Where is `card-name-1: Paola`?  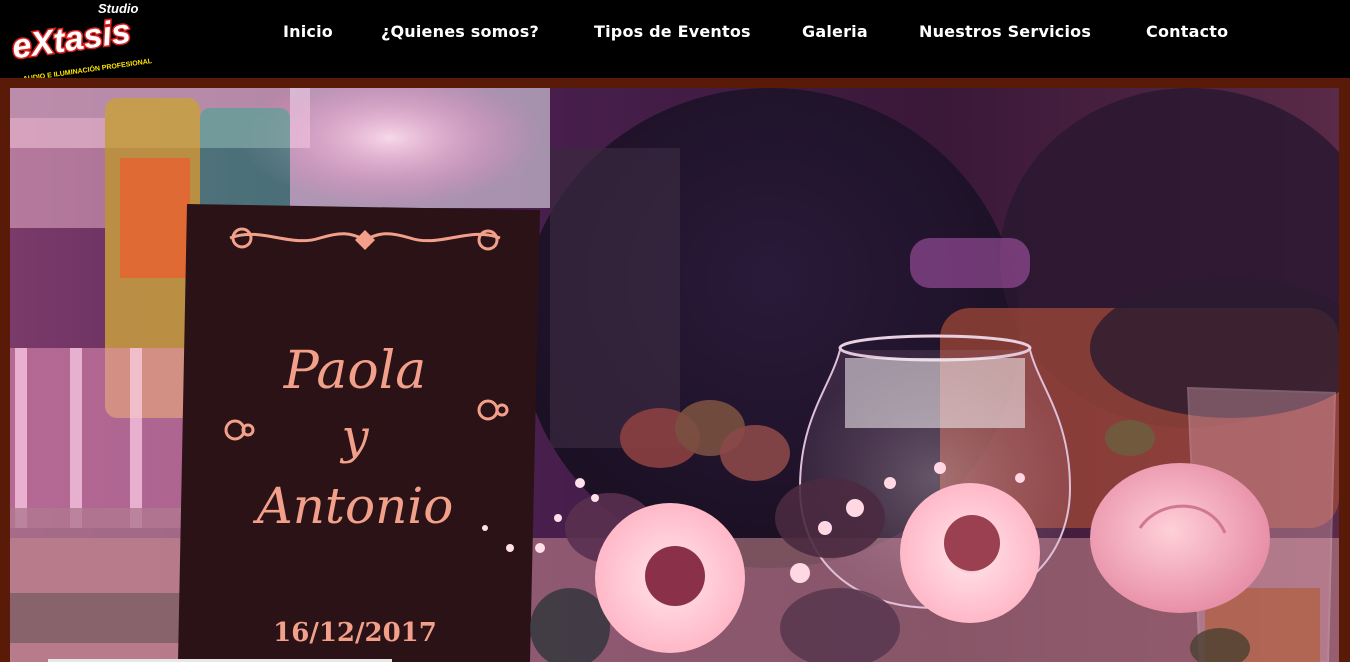 card-name-1: Paola is located at coordinates (355, 371).